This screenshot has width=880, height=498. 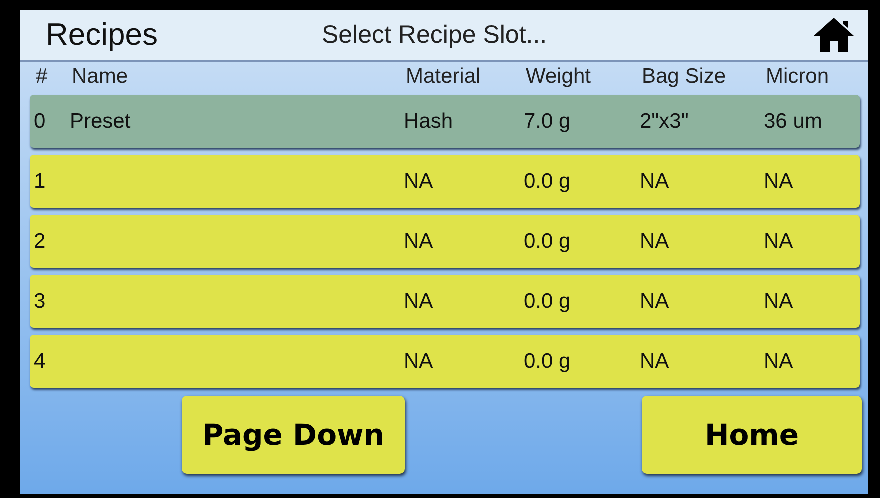 I want to click on column-header: #, so click(x=42, y=77).